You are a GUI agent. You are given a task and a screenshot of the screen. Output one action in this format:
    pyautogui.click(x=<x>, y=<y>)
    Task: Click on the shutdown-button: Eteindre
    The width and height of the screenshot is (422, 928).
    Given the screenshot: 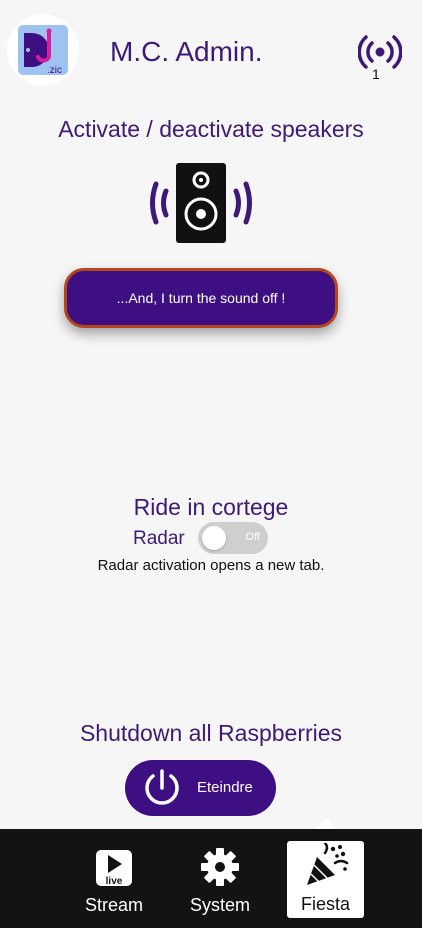 What is the action you would take?
    pyautogui.click(x=200, y=788)
    